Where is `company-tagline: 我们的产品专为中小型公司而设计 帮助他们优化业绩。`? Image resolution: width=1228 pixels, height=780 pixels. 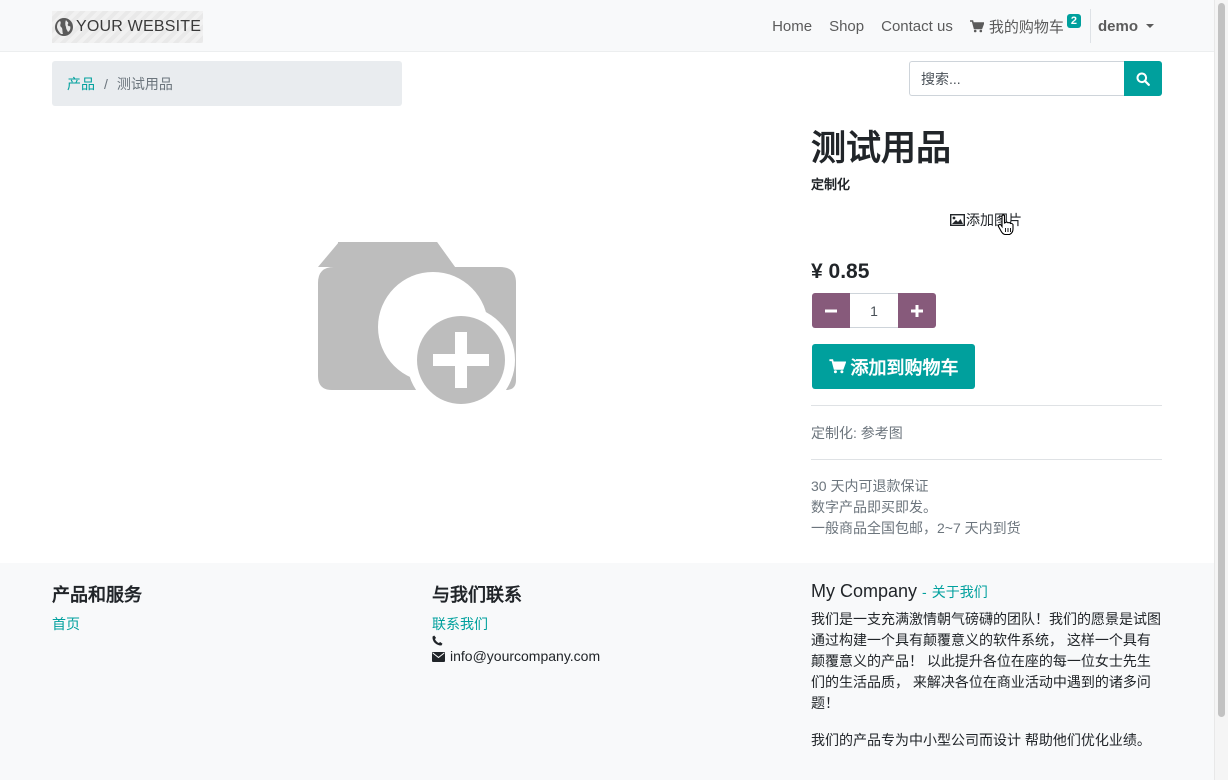 company-tagline: 我们的产品专为中小型公司而设计 帮助他们优化业绩。 is located at coordinates (981, 740).